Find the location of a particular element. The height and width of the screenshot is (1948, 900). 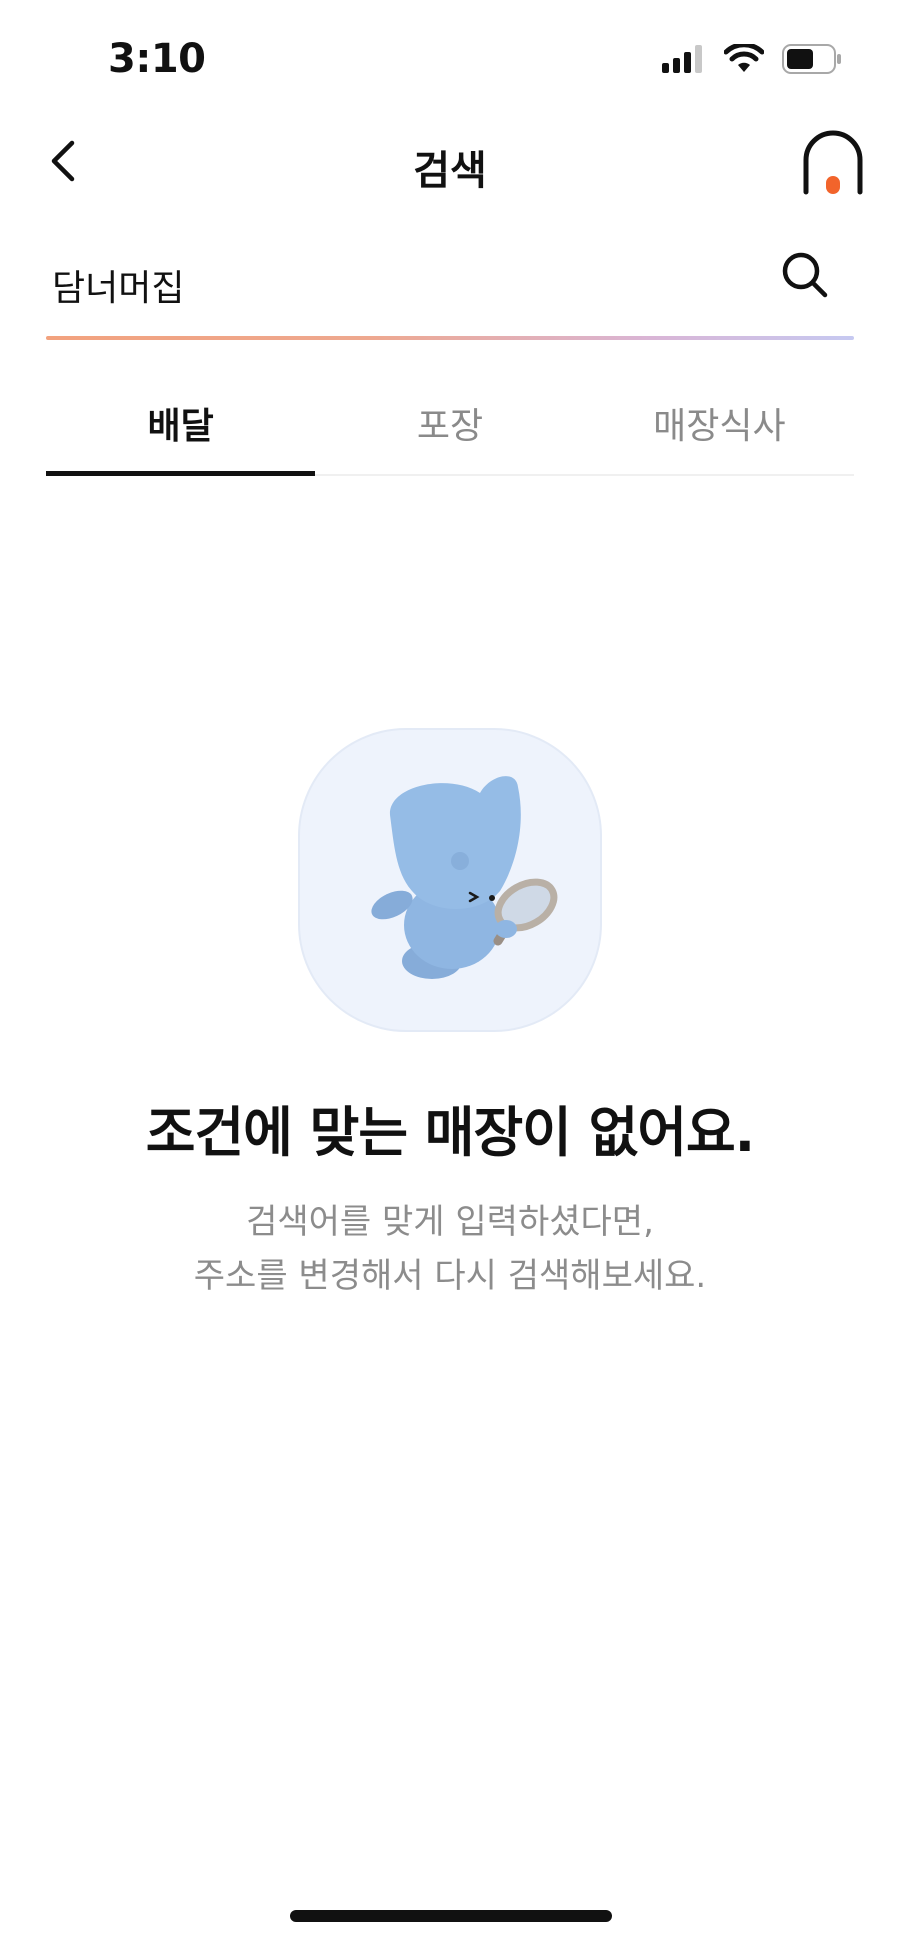

tab-takeout: 포장 is located at coordinates (449, 423).